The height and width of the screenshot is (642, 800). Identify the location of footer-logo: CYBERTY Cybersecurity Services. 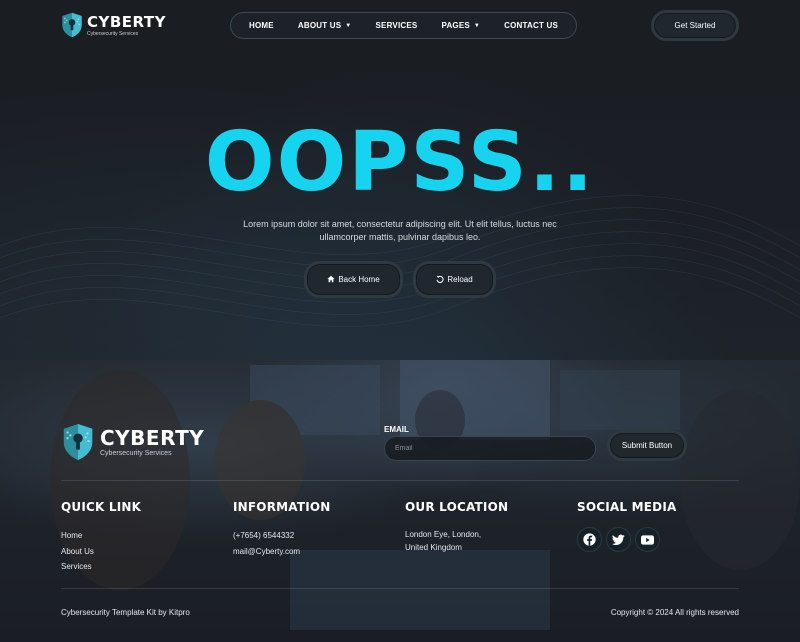
(132, 442).